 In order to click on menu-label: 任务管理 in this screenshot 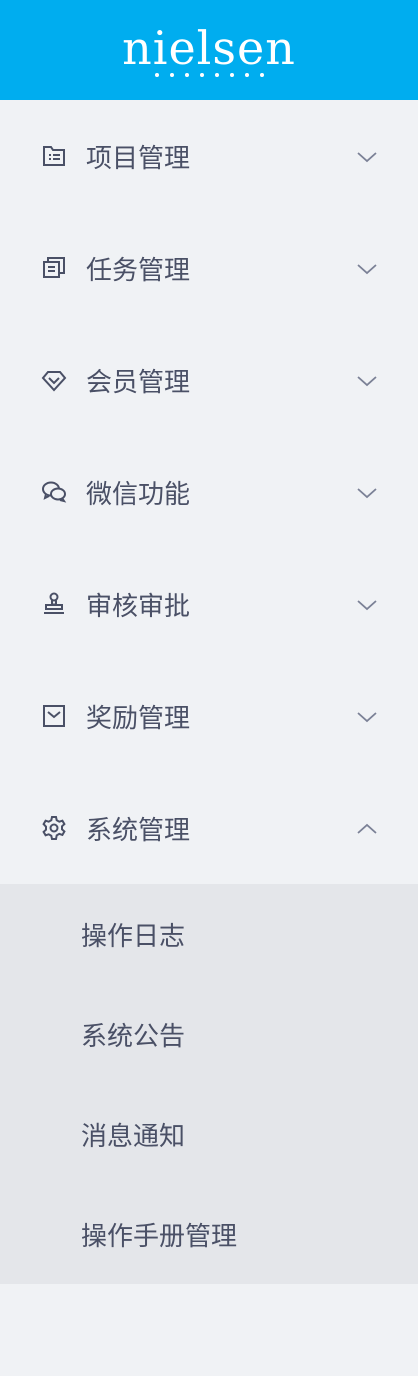, I will do `click(138, 270)`.